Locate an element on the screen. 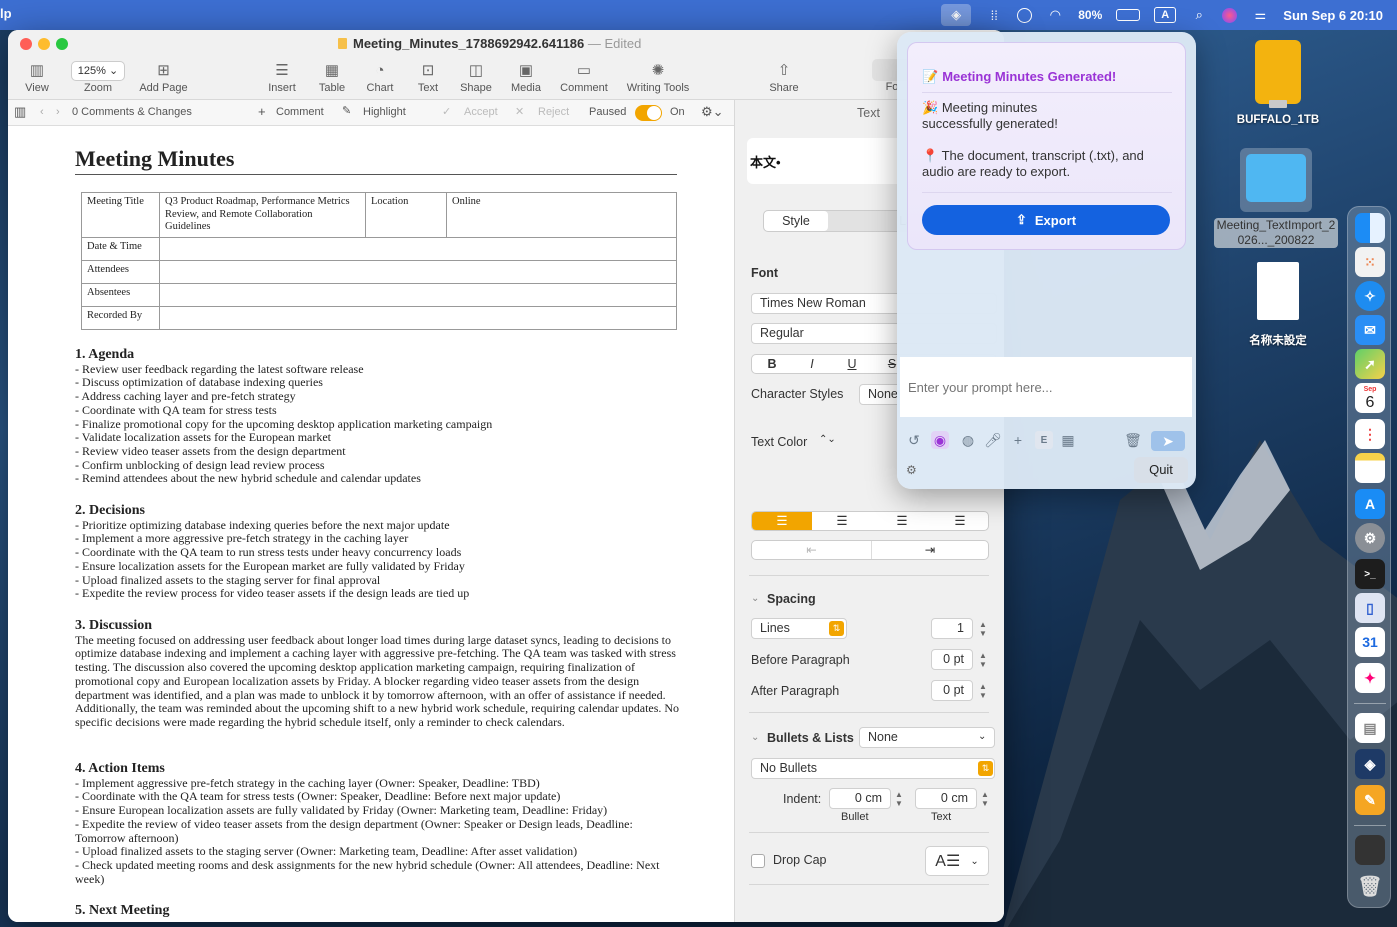  pages-icon: ✎ is located at coordinates (1370, 800).